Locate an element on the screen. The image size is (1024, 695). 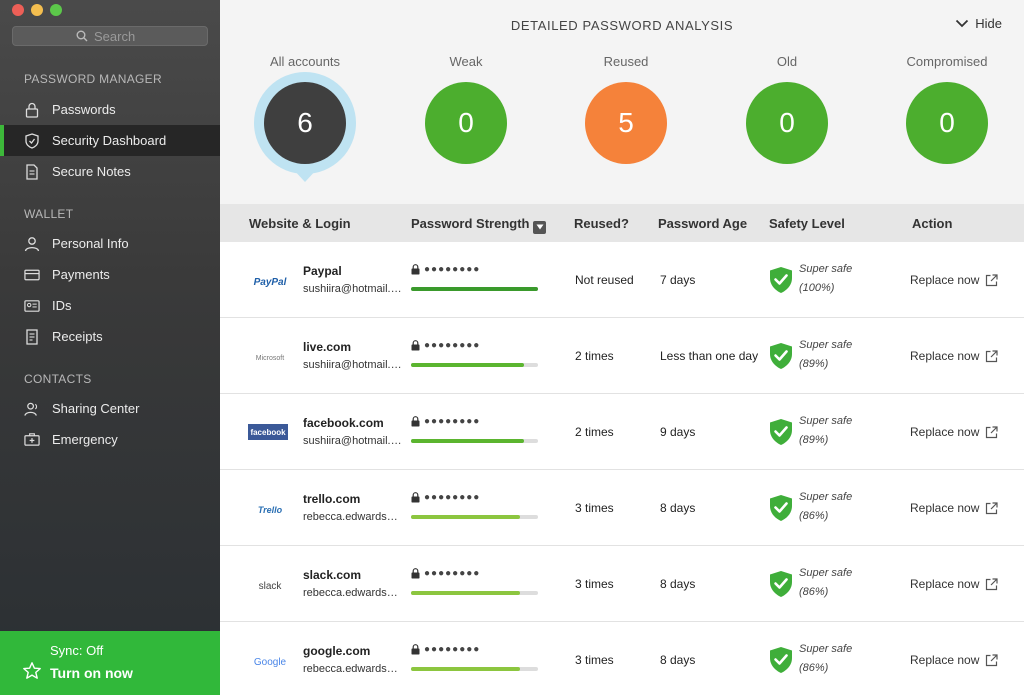
turn-on-sync-button: Turn on now is located at coordinates (91, 673).